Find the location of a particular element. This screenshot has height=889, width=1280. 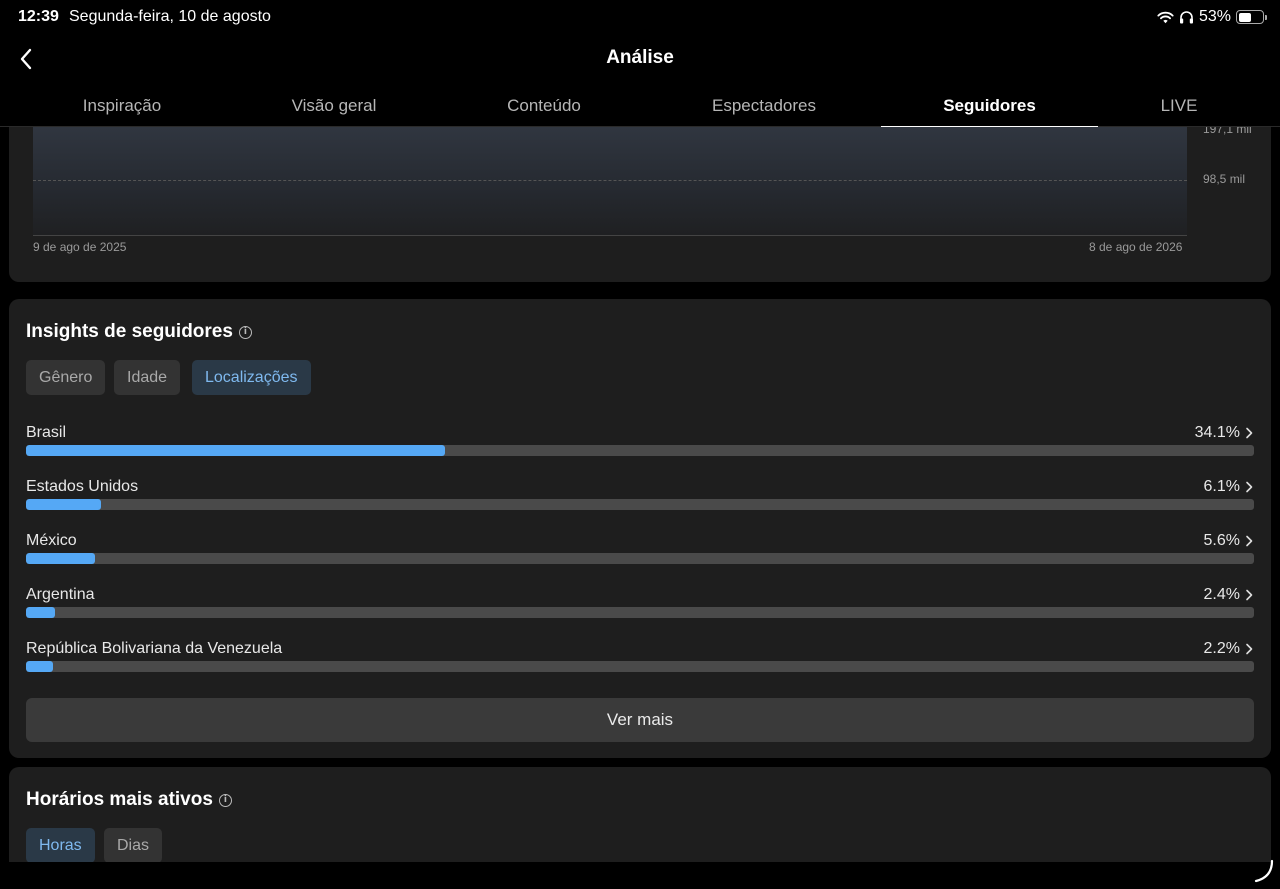

location-name: República Bolivariana da Venezuela is located at coordinates (154, 648).